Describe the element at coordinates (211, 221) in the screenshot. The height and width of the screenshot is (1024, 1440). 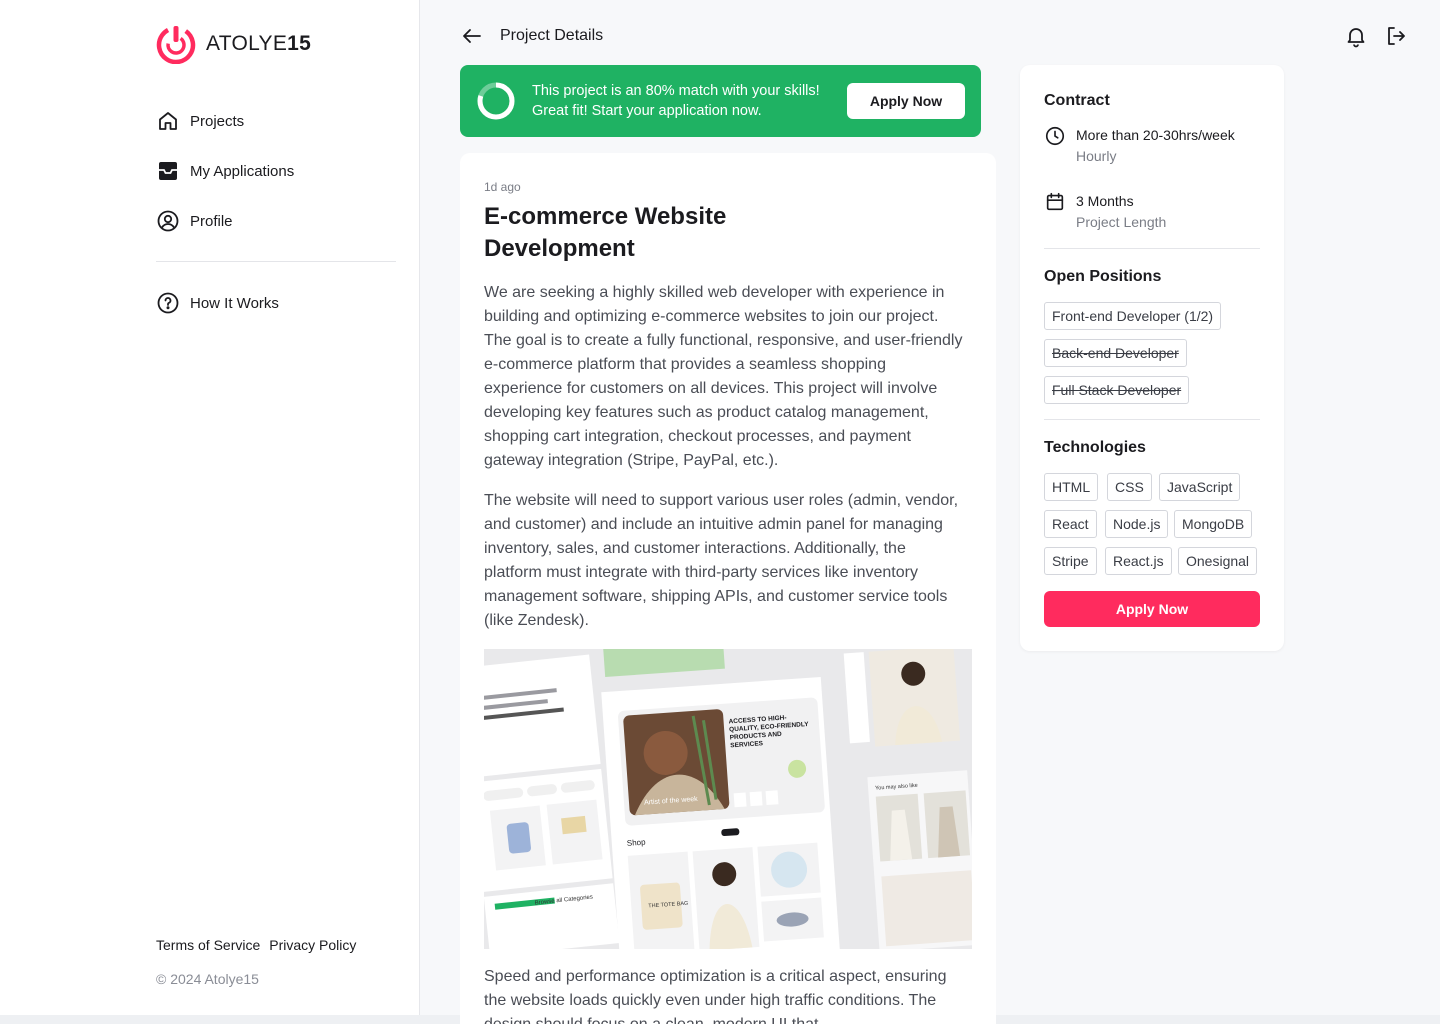
I see `sidebar-item-label: Profile` at that location.